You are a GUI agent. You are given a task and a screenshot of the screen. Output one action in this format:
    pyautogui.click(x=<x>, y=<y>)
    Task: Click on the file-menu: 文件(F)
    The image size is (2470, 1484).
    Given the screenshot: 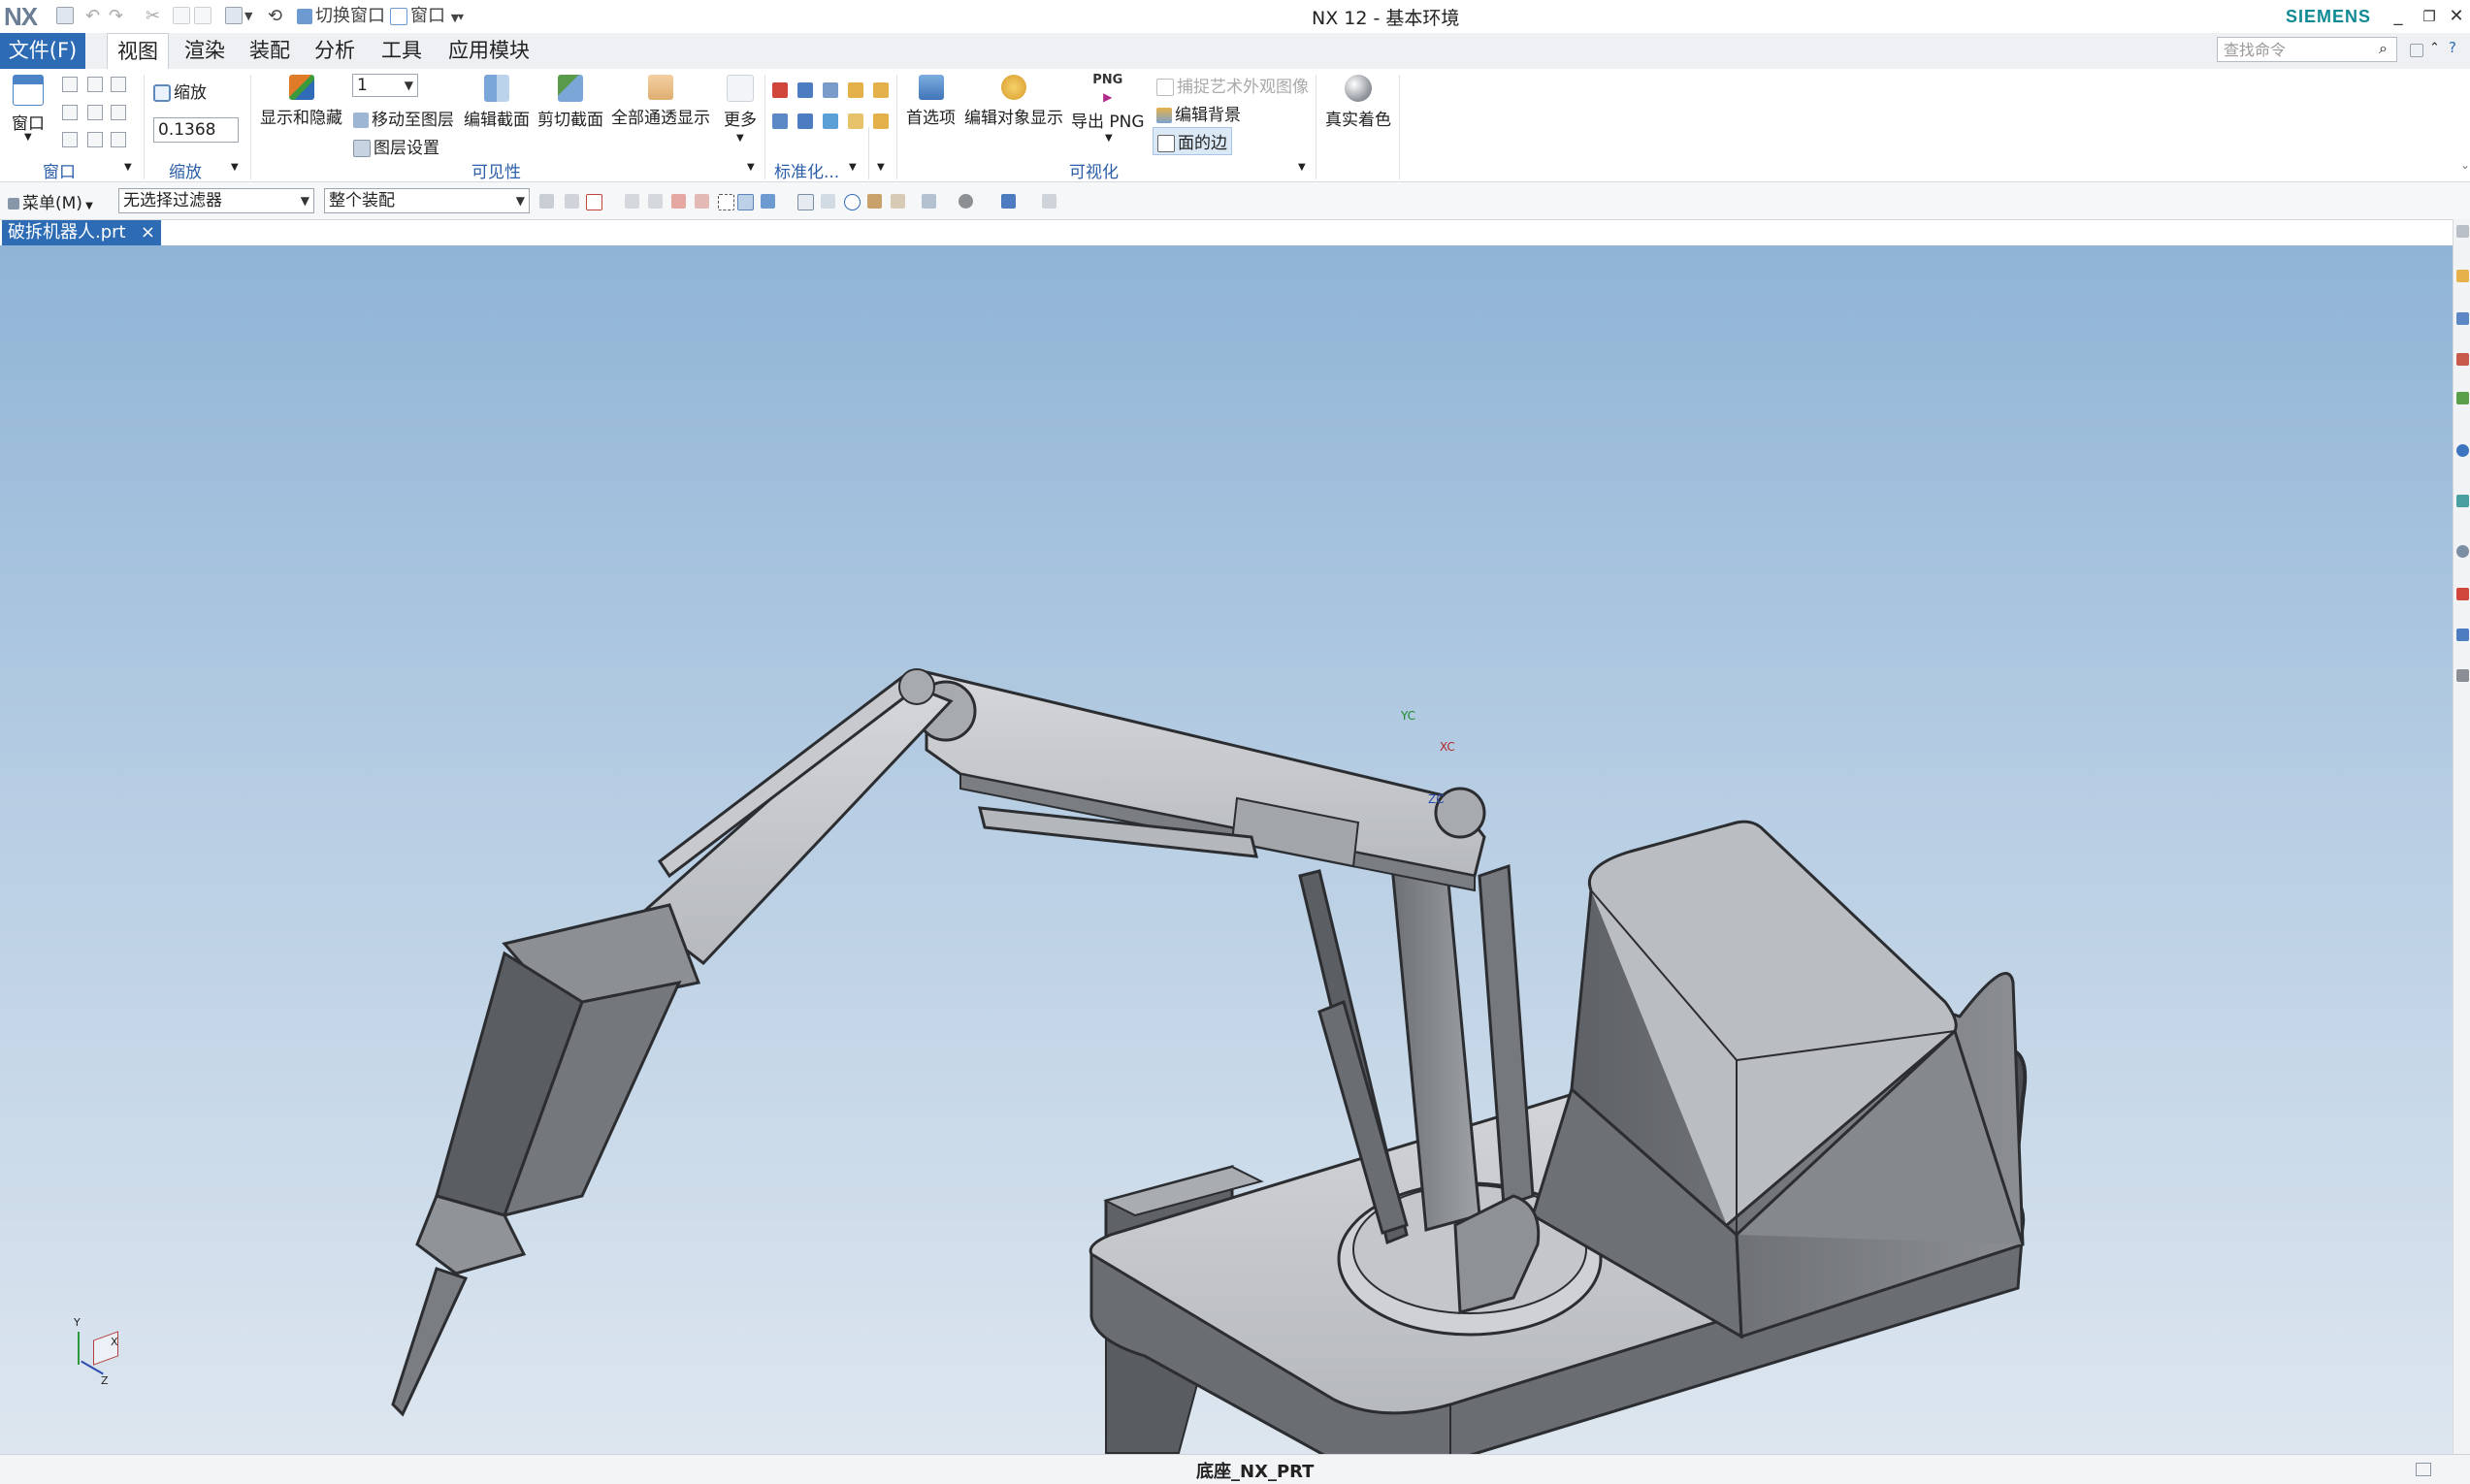 What is the action you would take?
    pyautogui.click(x=42, y=51)
    